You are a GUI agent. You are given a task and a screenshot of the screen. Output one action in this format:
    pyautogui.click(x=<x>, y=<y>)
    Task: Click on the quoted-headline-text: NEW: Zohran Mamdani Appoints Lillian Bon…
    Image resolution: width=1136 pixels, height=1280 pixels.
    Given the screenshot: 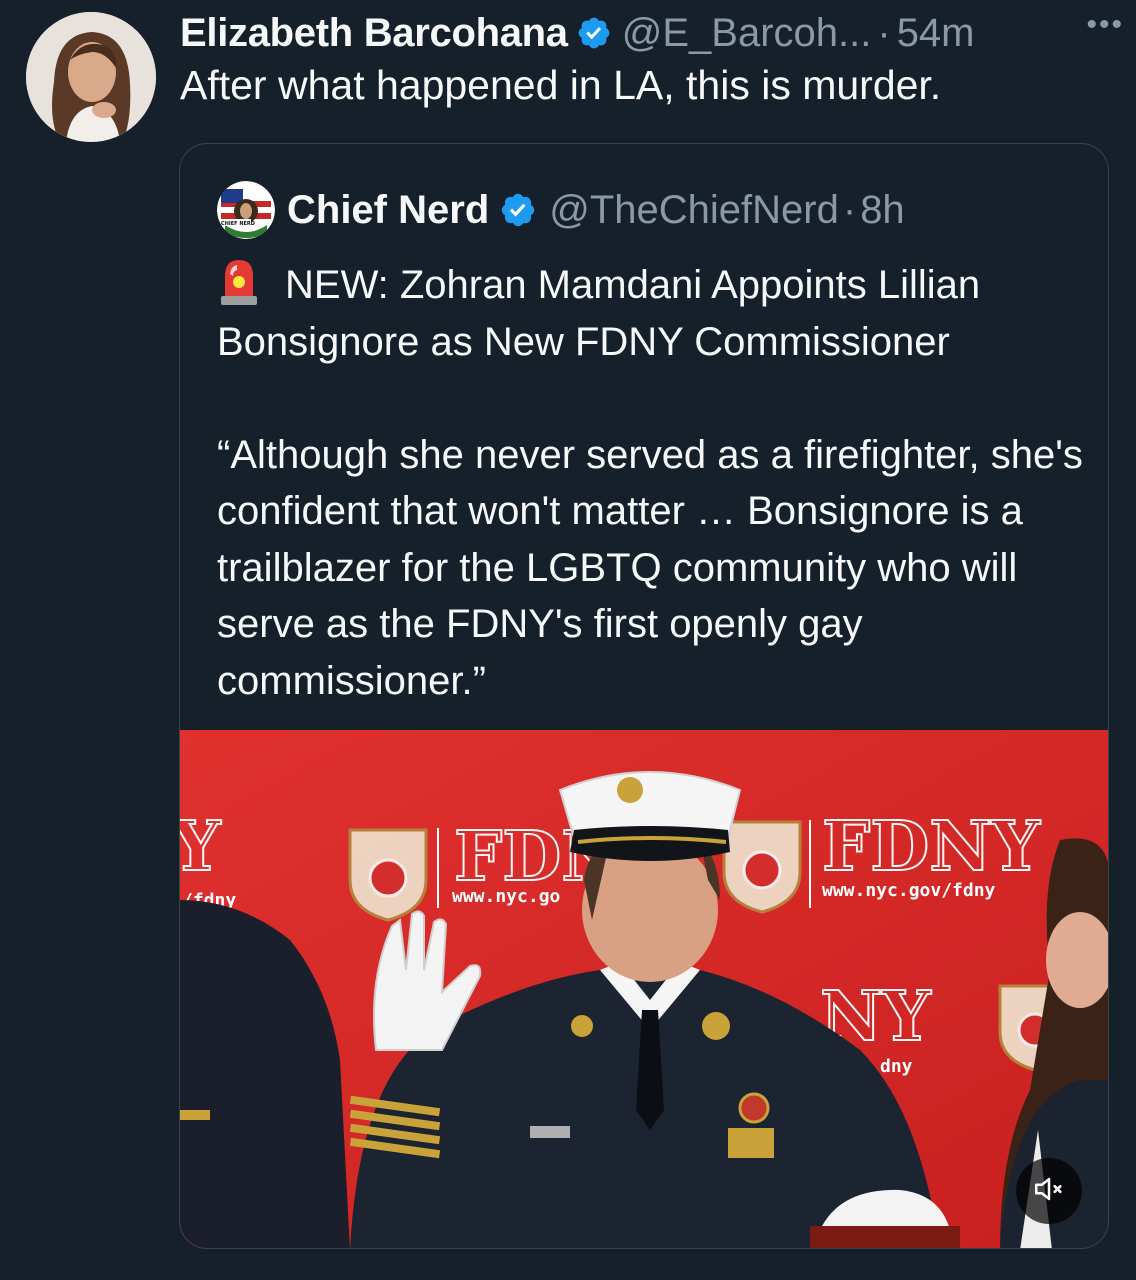 What is the action you would take?
    pyautogui.click(x=599, y=313)
    